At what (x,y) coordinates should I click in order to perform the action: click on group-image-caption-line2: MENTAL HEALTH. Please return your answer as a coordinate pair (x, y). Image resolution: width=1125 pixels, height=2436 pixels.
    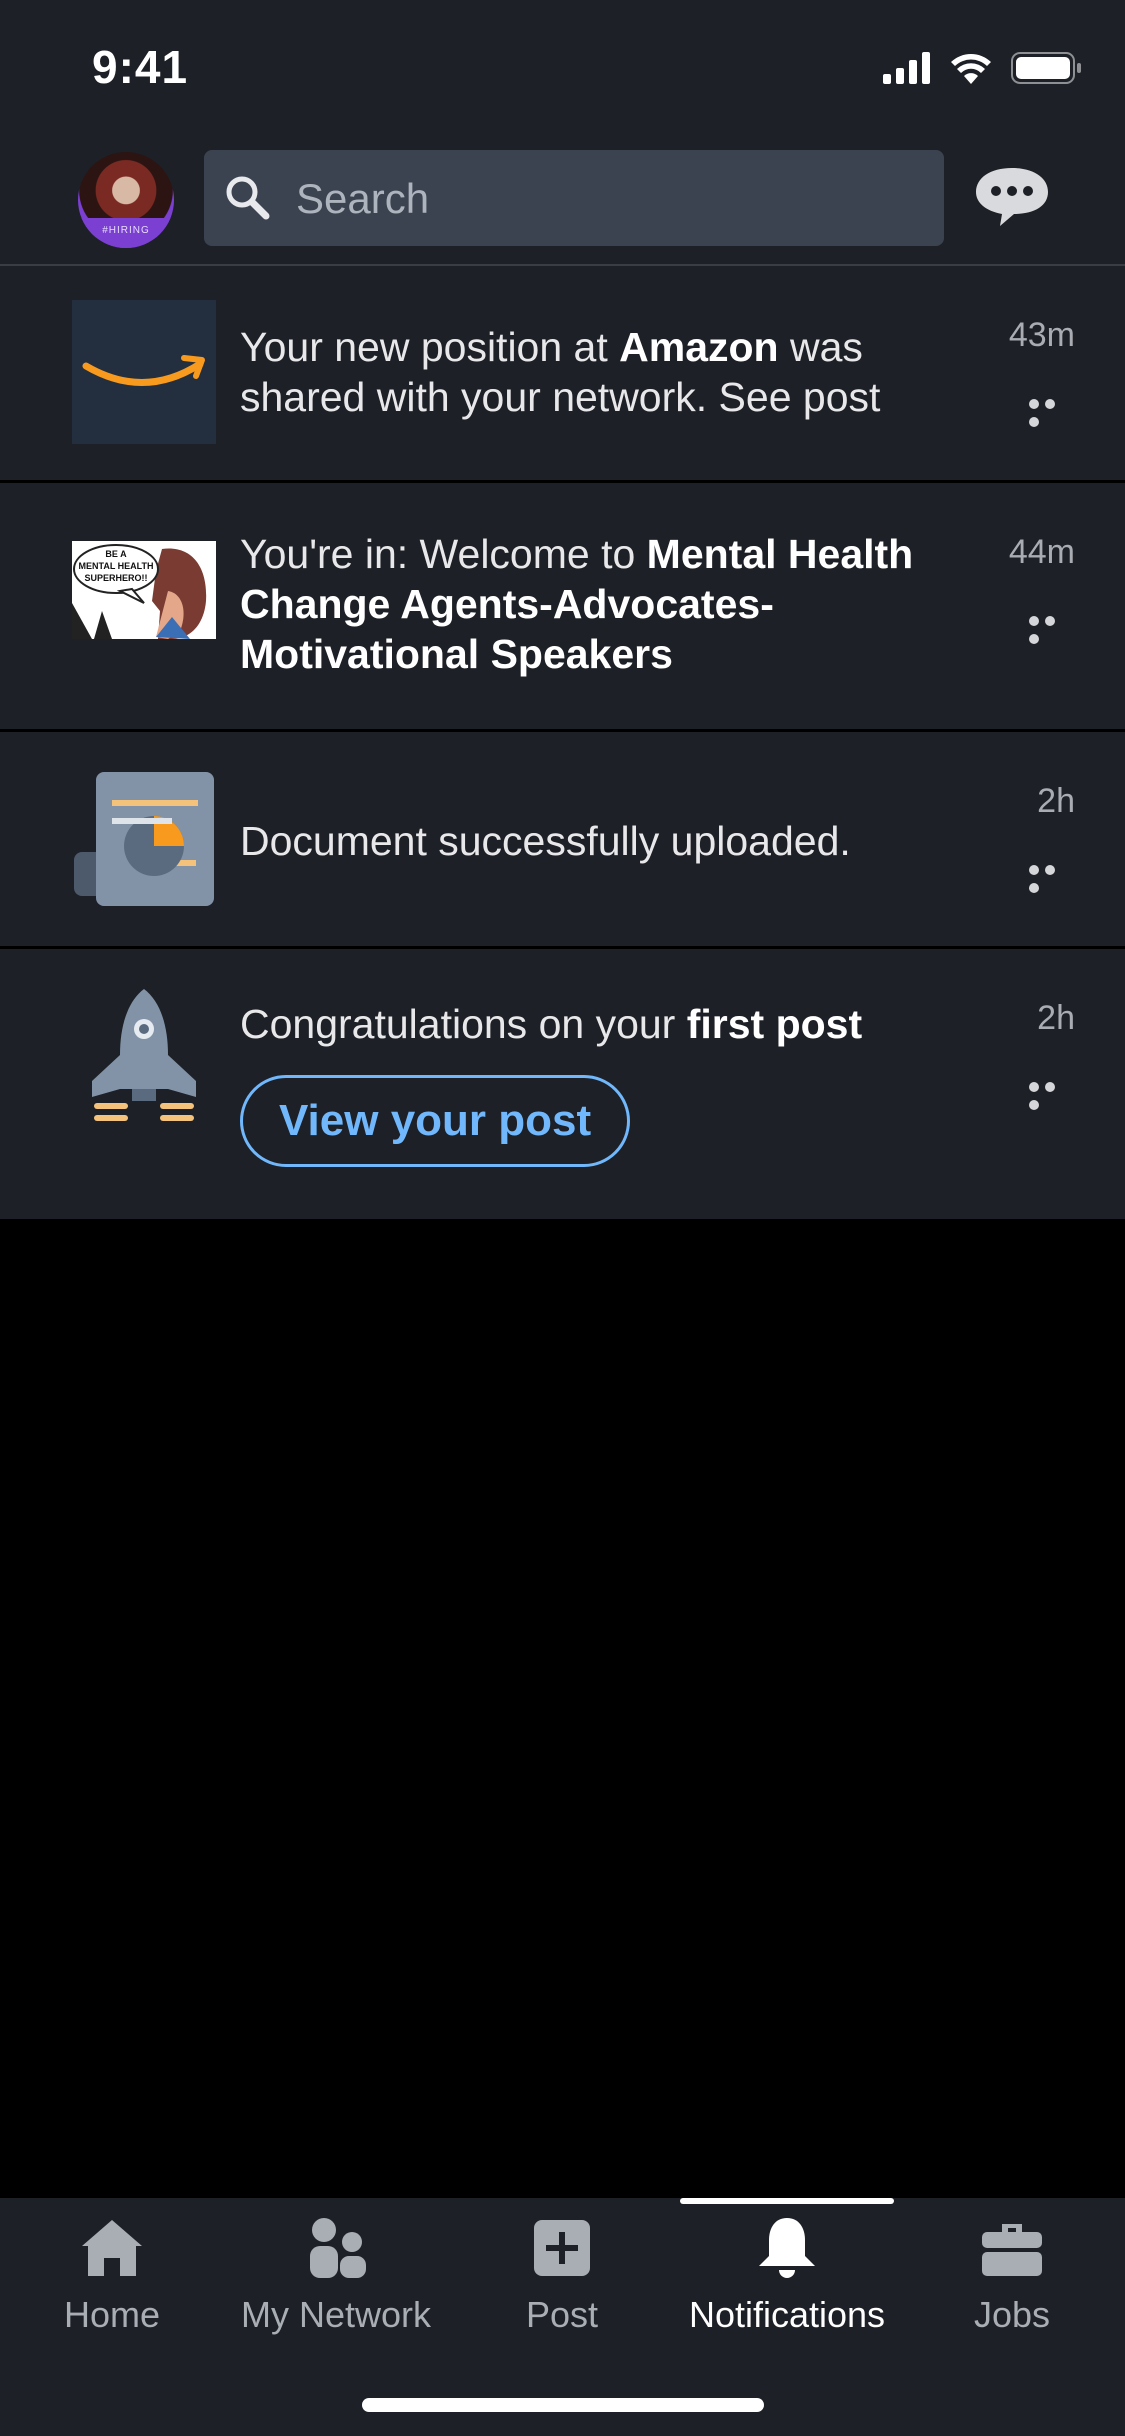
    Looking at the image, I should click on (116, 566).